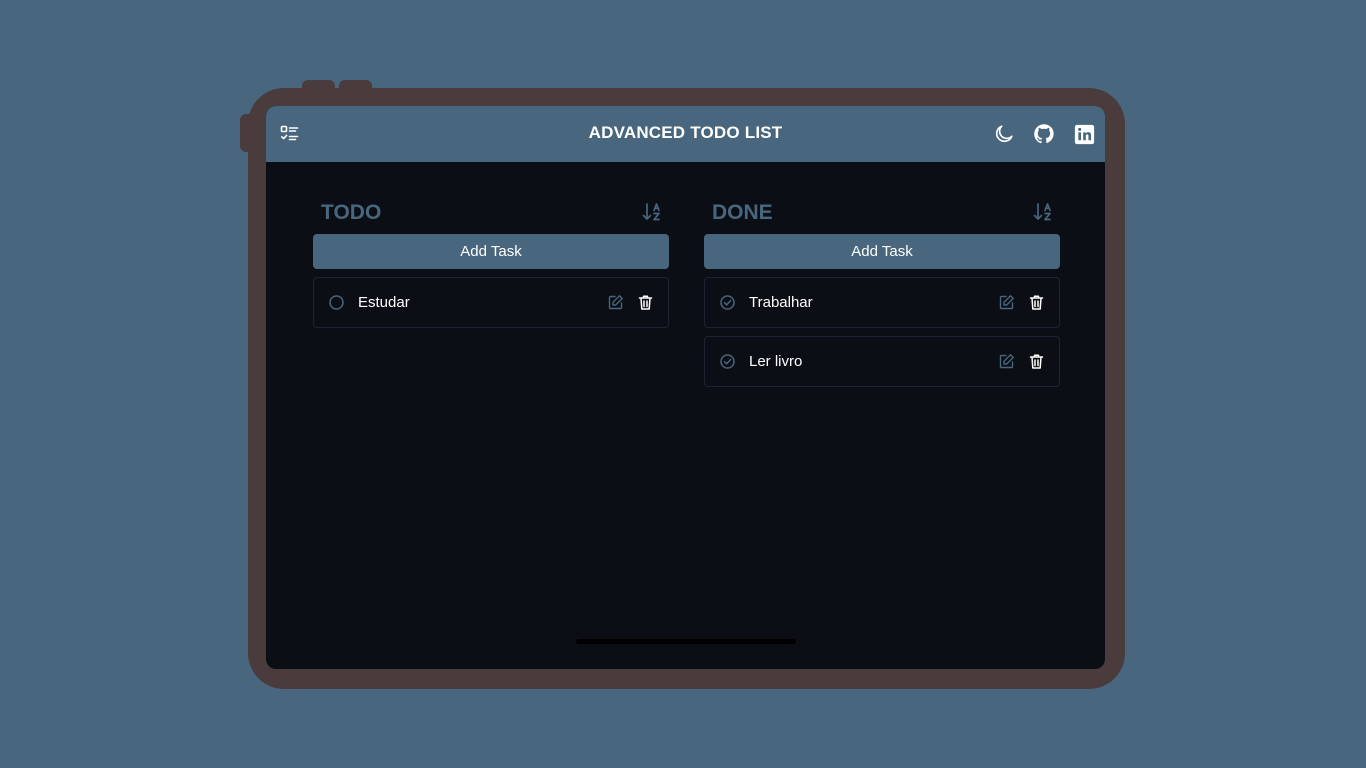 The height and width of the screenshot is (768, 1366). I want to click on todo-column-title: TODO, so click(351, 212).